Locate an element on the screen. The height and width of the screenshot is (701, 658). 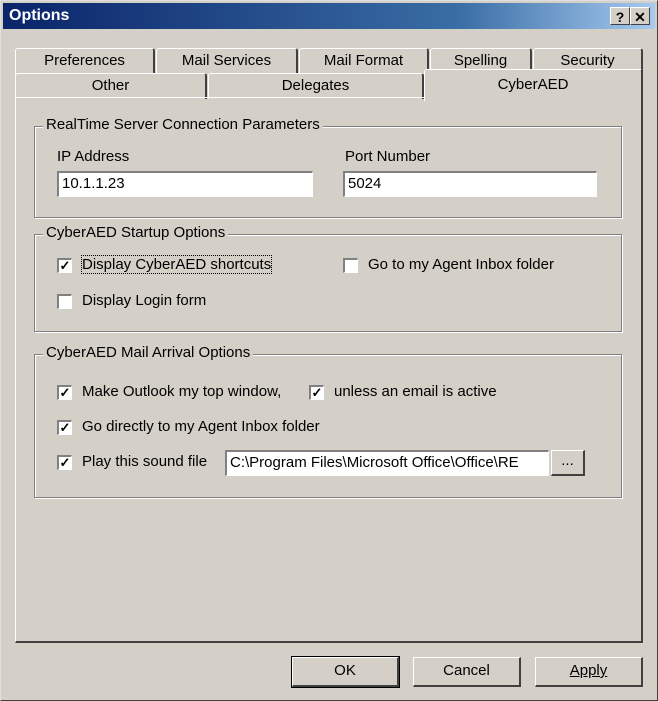
apply-button: Apply is located at coordinates (589, 672).